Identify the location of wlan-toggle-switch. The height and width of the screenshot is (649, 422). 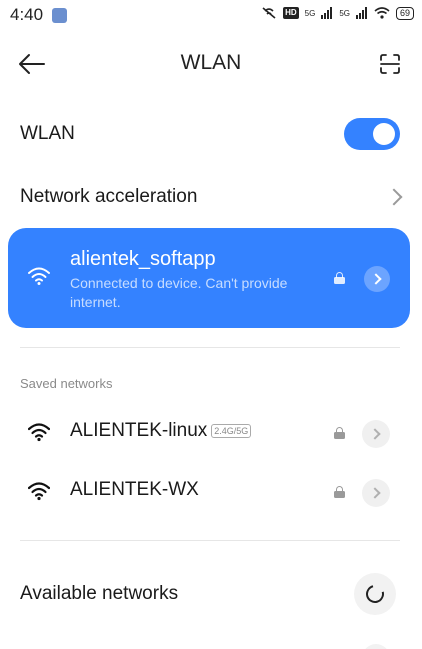
(372, 134).